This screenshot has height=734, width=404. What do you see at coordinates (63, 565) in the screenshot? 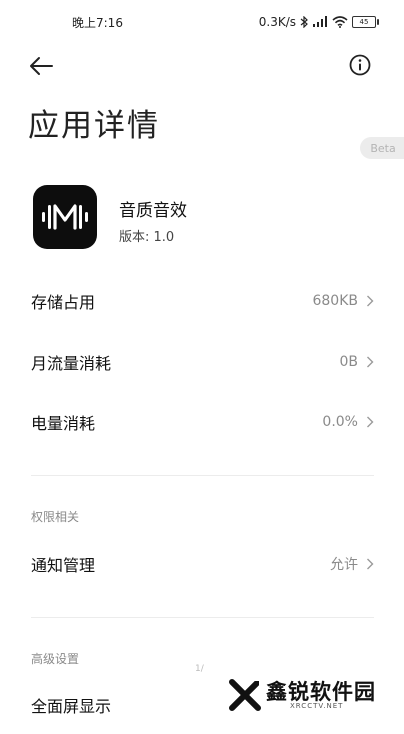
I see `row-label: 通知管理` at bounding box center [63, 565].